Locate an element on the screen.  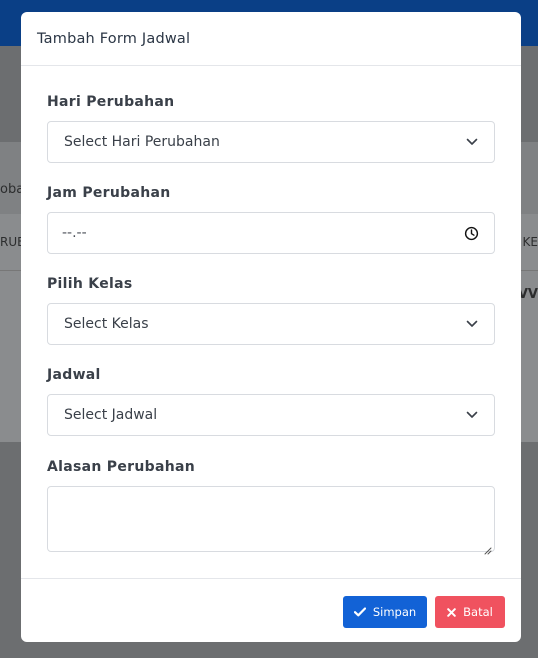
clock-icon is located at coordinates (479, 233).